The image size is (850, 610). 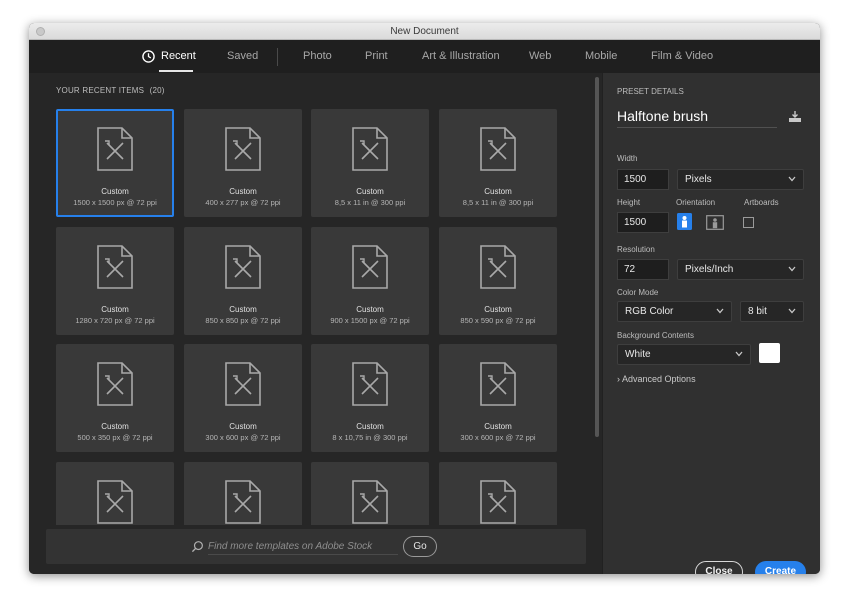 What do you see at coordinates (540, 56) in the screenshot?
I see `tab-web: Web` at bounding box center [540, 56].